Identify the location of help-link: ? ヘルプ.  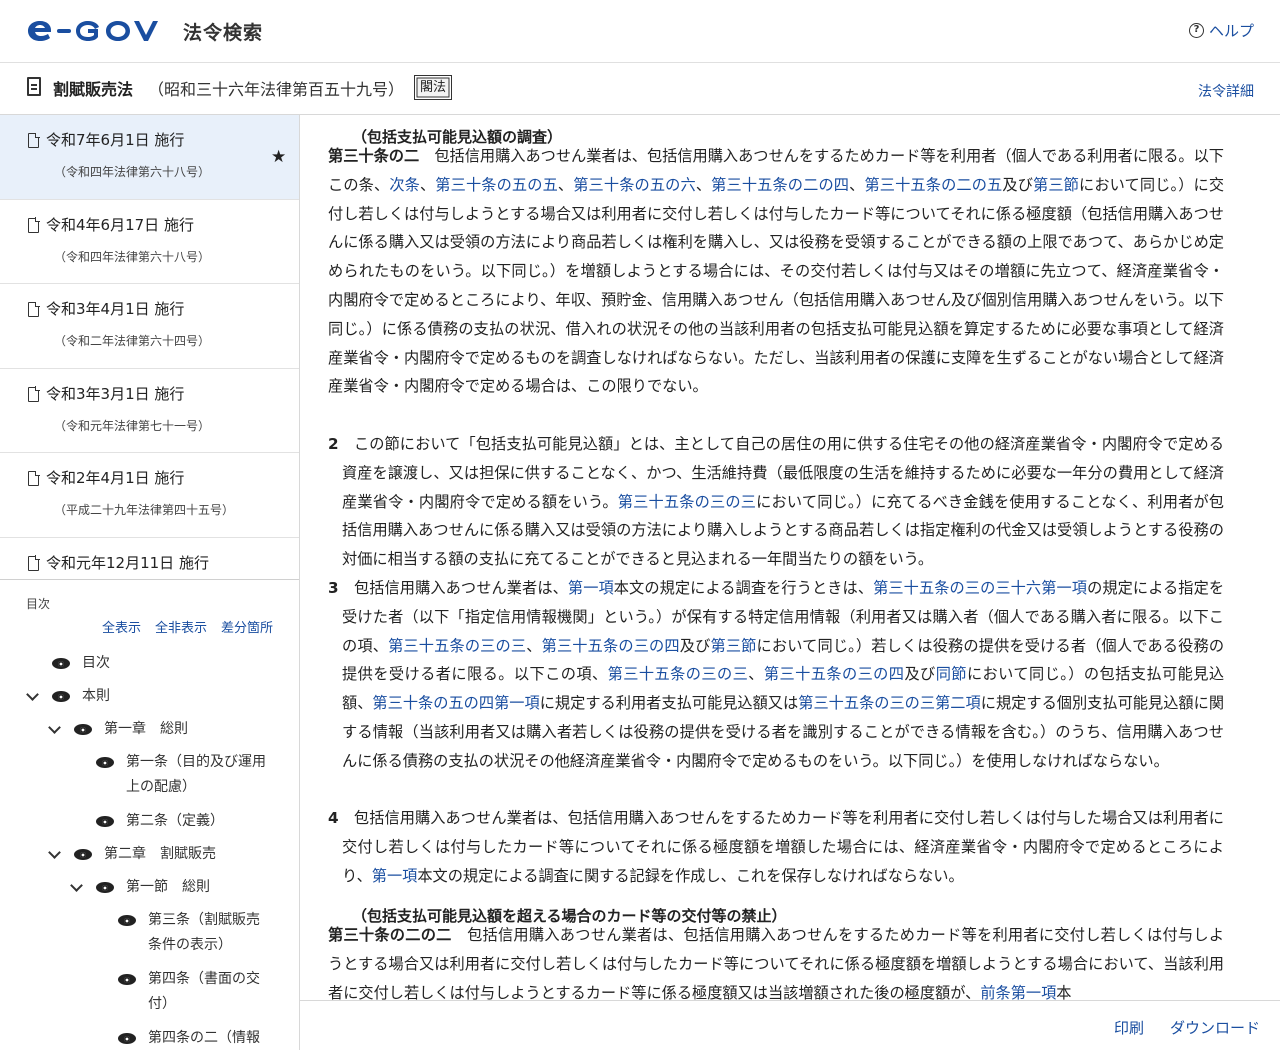
(1221, 30).